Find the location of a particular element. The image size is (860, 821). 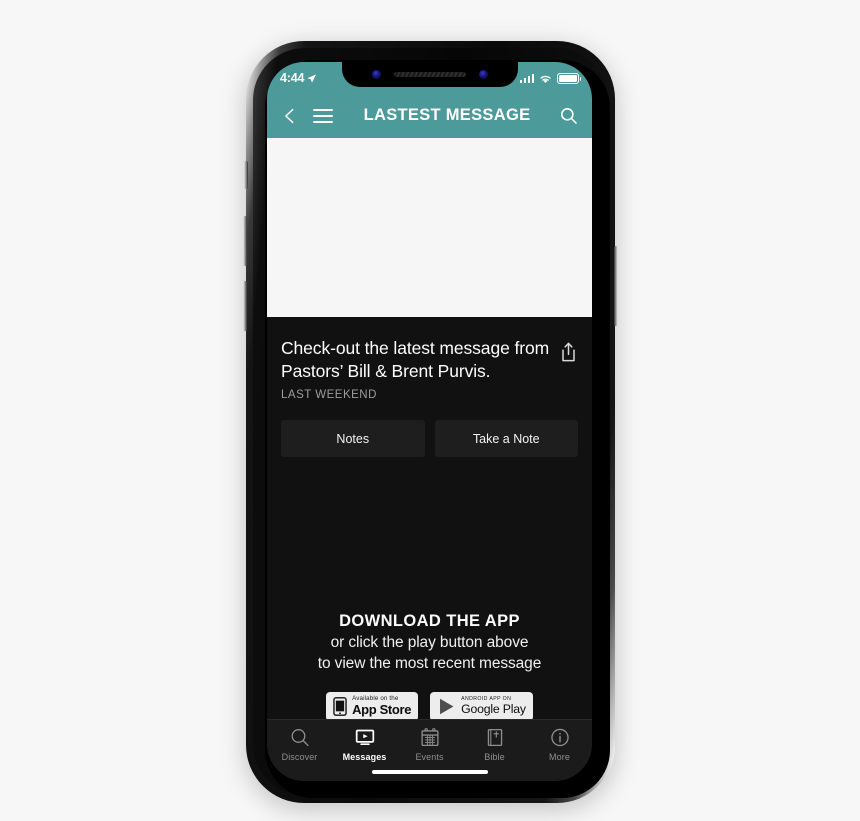

page-title: LASTEST MESSAGE is located at coordinates (447, 115).